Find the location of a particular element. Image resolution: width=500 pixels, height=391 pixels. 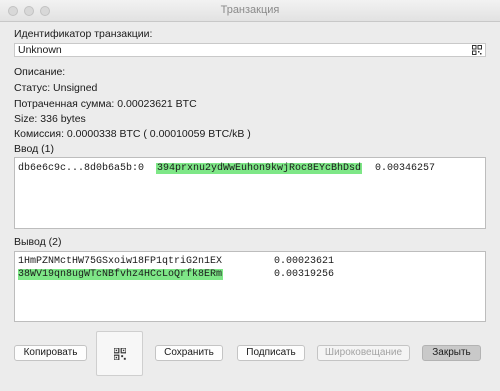

input-amount: 0.00346257 is located at coordinates (405, 168).